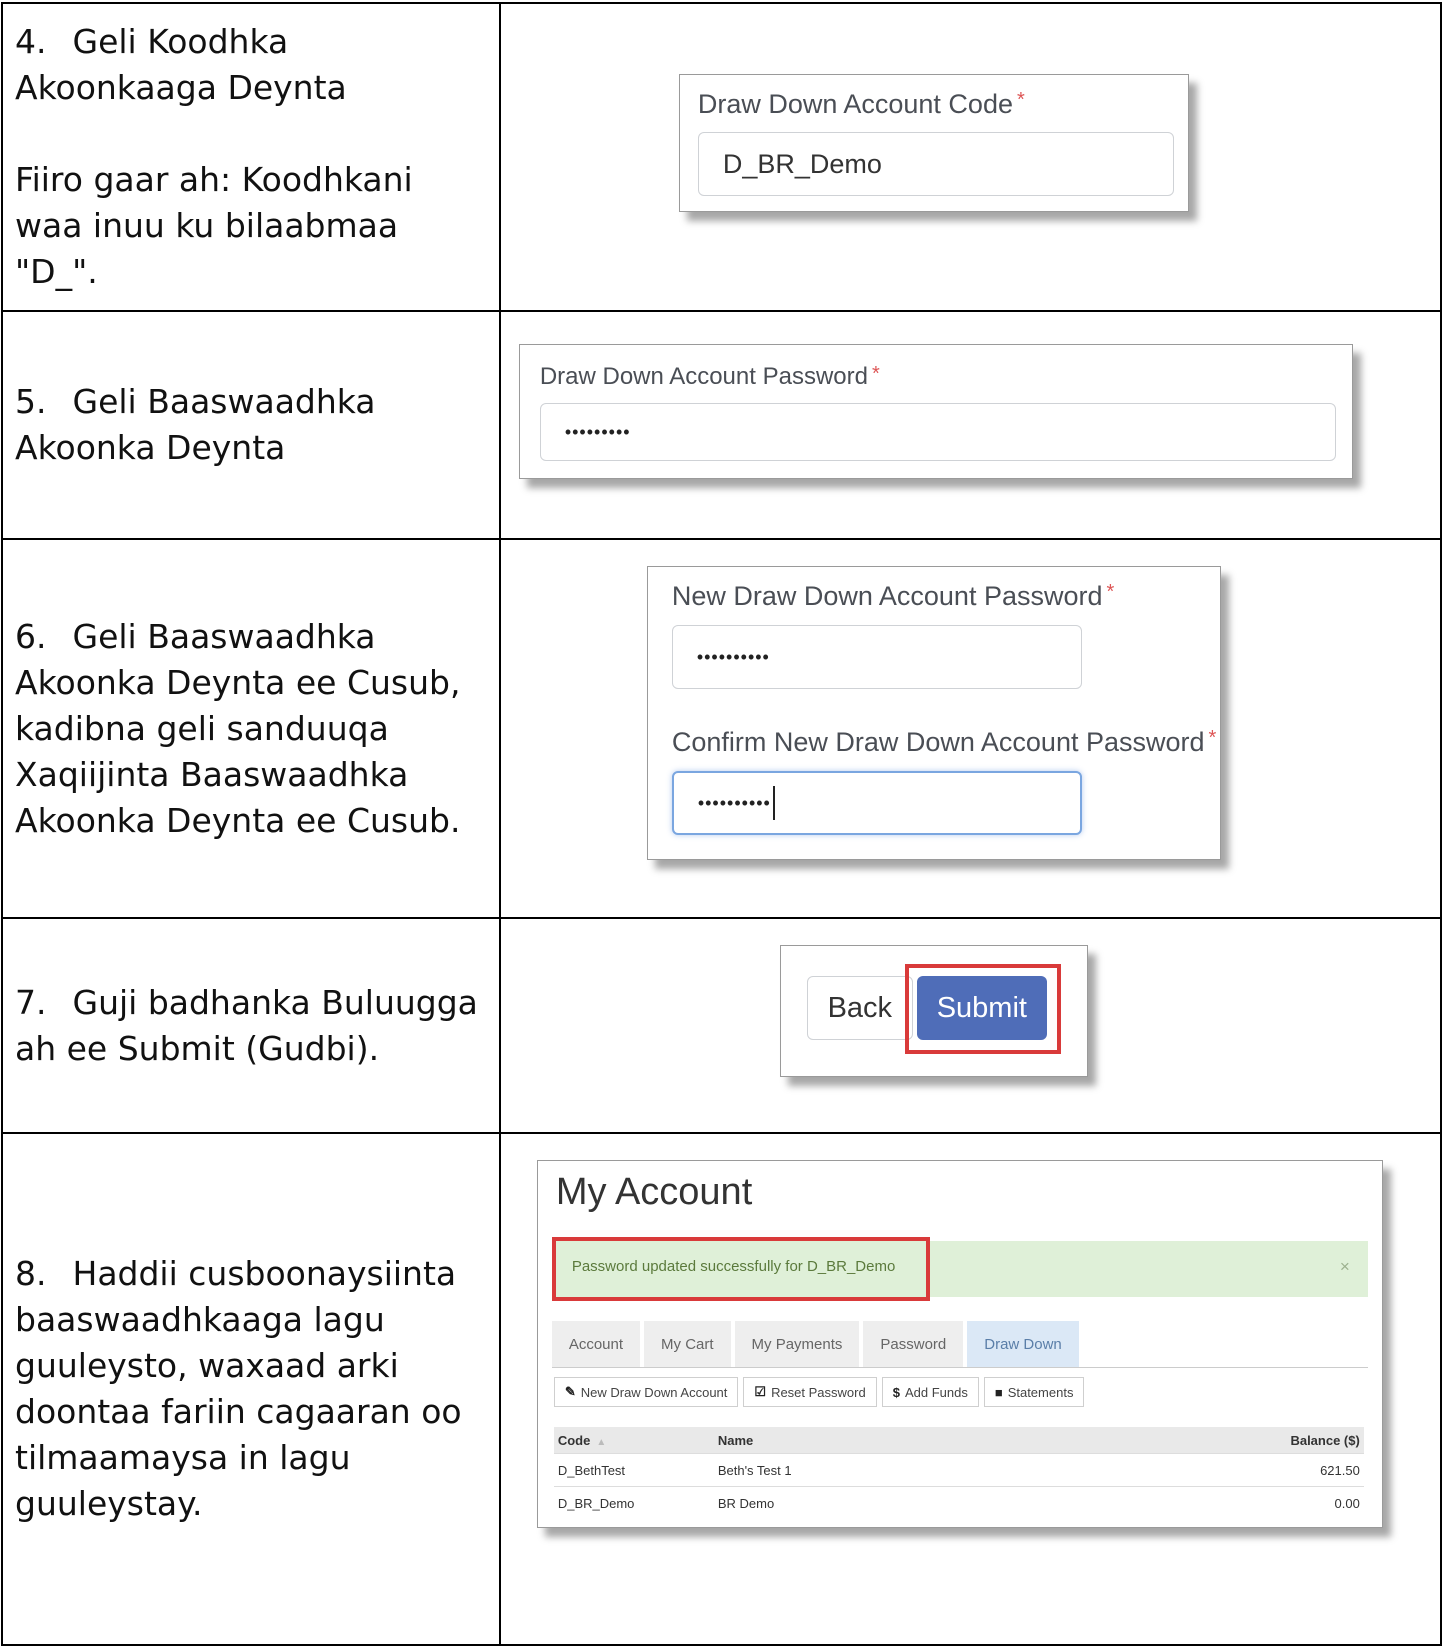  Describe the element at coordinates (591, 1470) in the screenshot. I see `cell-code: D_BethTest` at that location.